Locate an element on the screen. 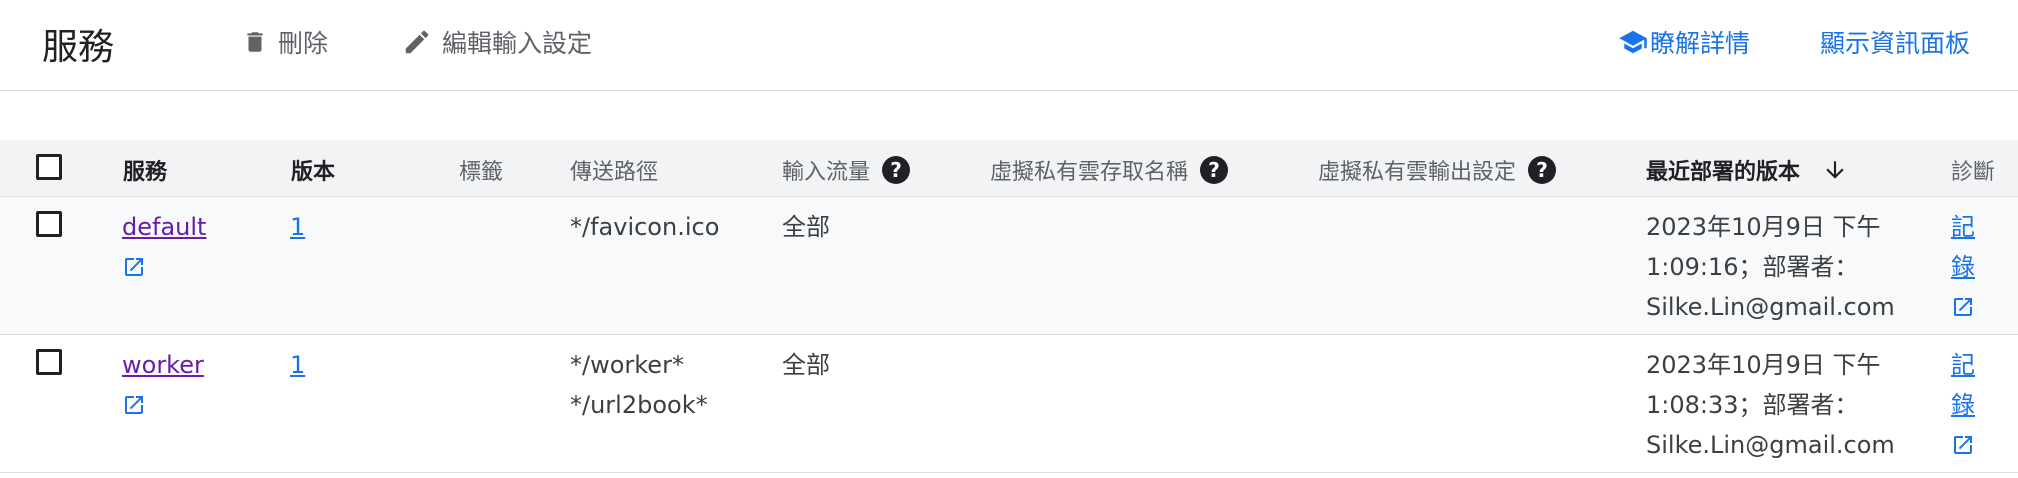 This screenshot has height=478, width=2018. service-cell: worker is located at coordinates (163, 381).